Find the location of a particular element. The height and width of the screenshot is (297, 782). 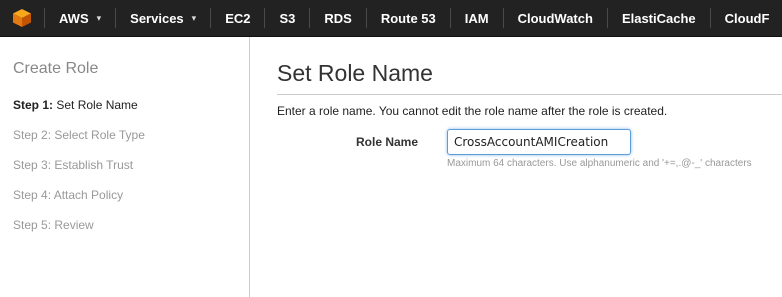

nav-link-rds: RDS is located at coordinates (337, 18).